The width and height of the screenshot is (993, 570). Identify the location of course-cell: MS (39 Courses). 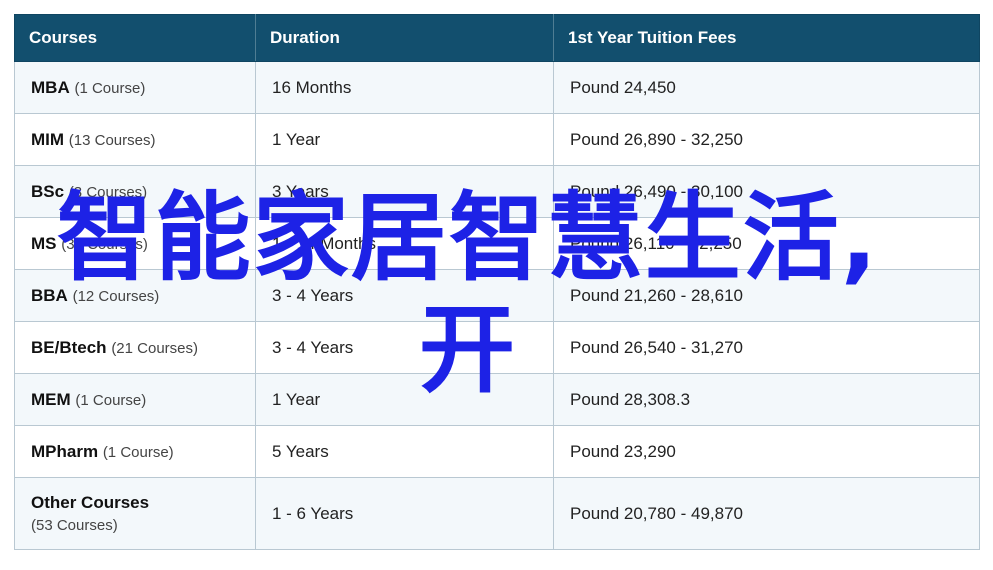
(135, 243).